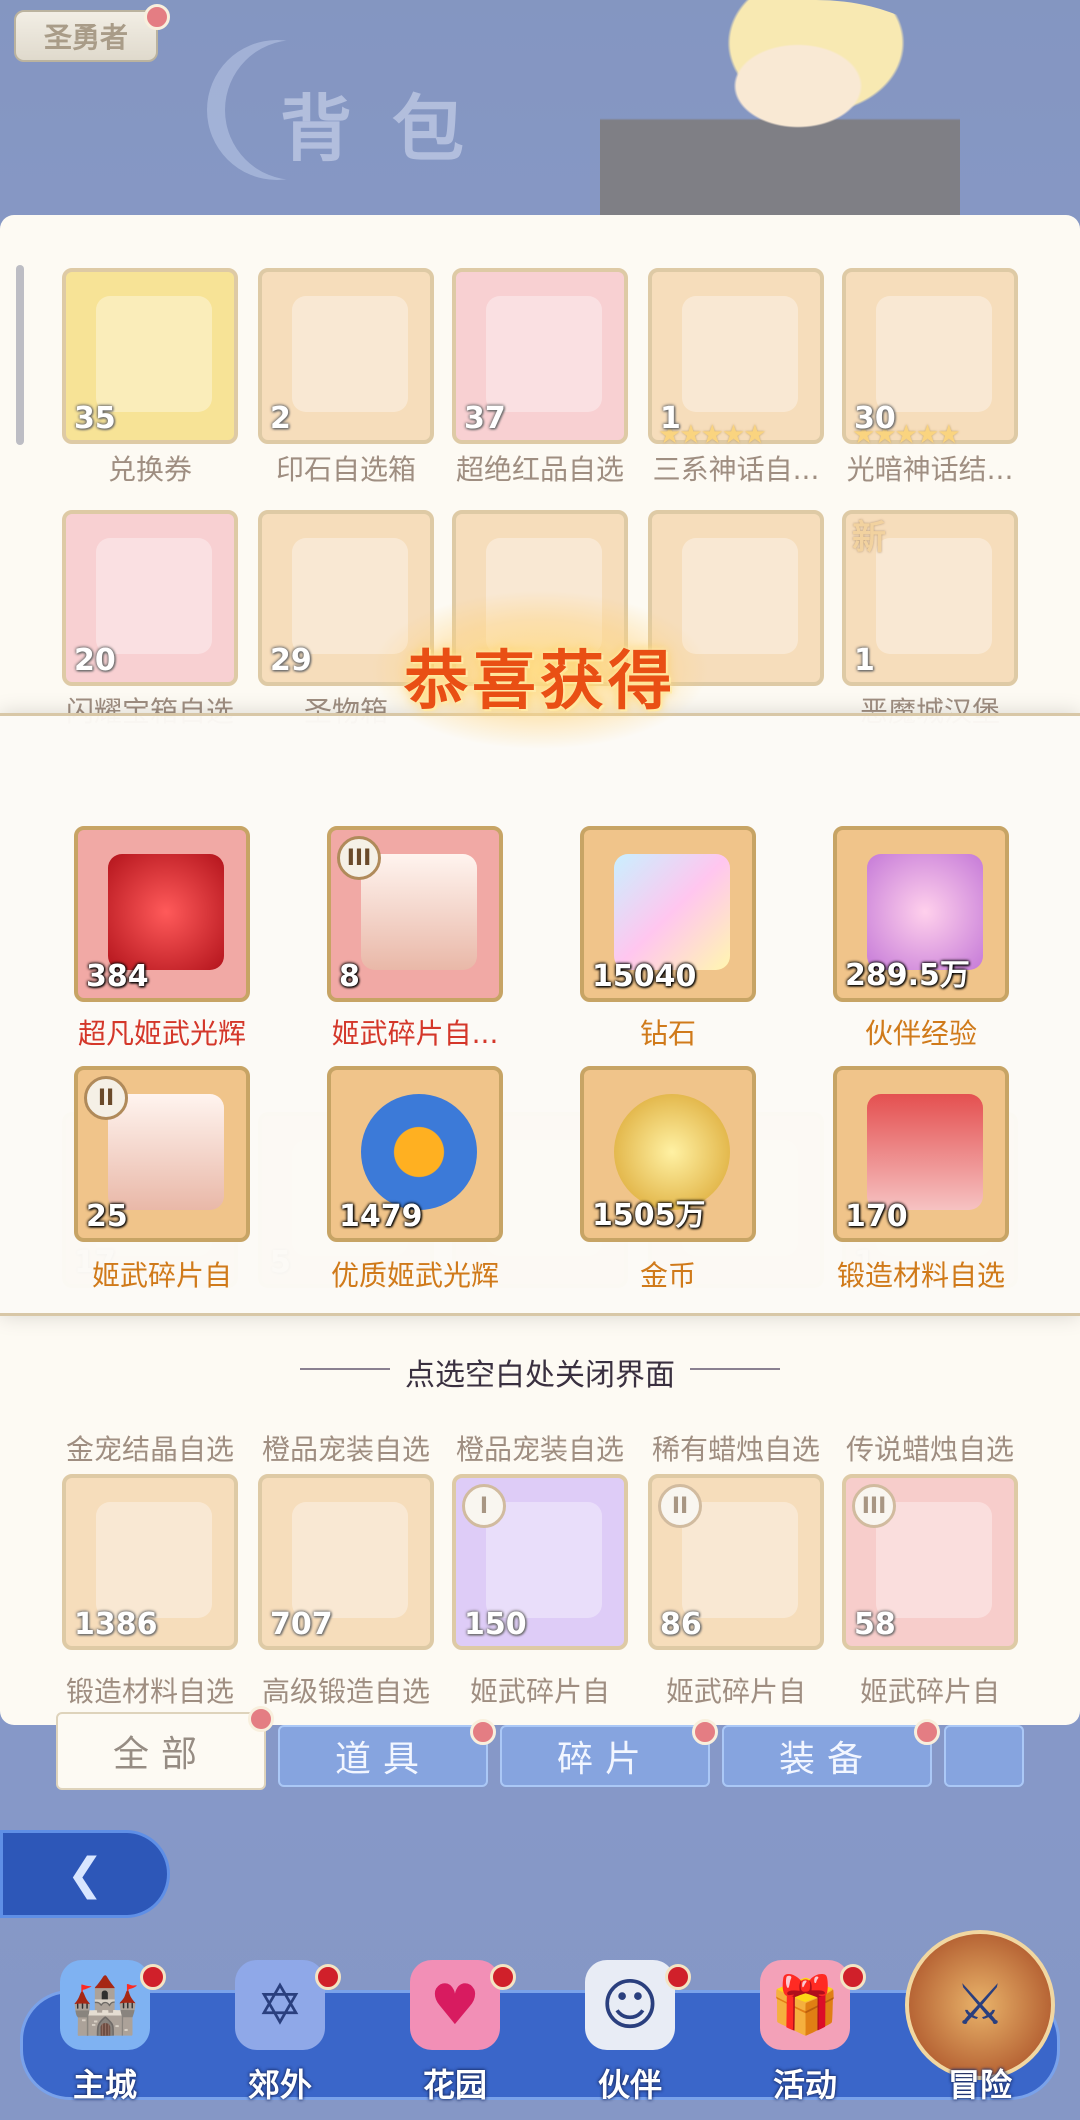  I want to click on nav-label: 花园, so click(454, 2085).